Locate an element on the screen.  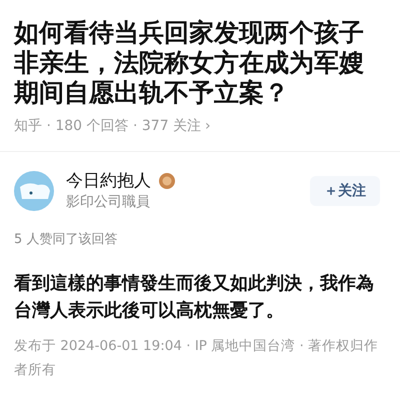
author-name: 今日約抱人 is located at coordinates (108, 181).